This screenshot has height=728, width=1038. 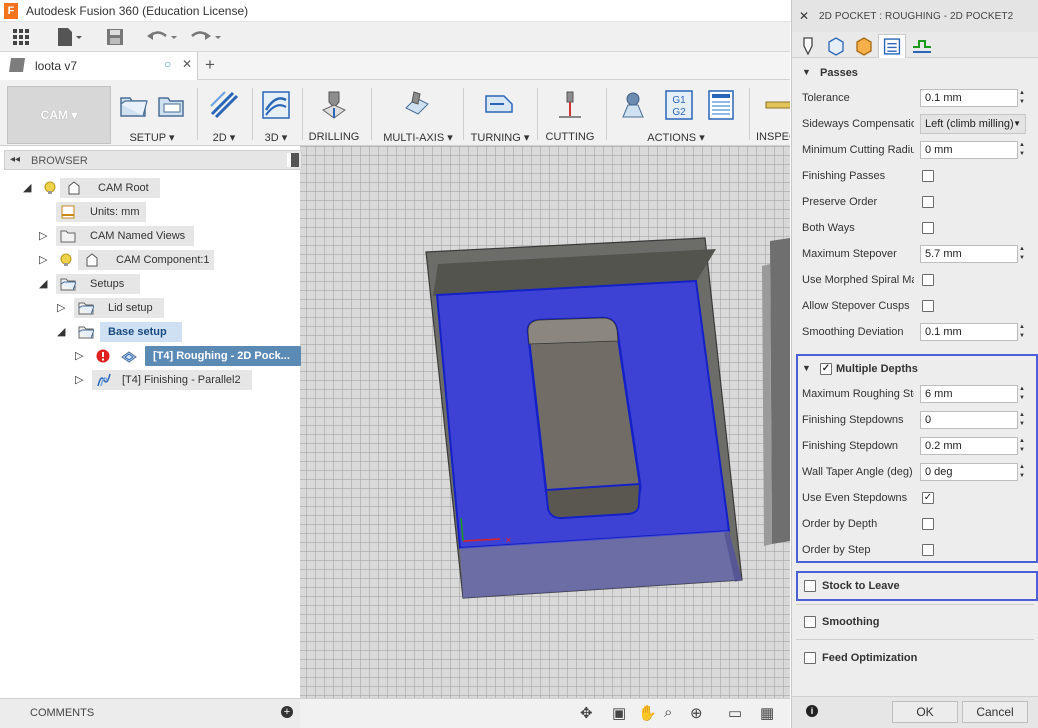 I want to click on ribbon-group-drilling: DRILLING, so click(x=334, y=114).